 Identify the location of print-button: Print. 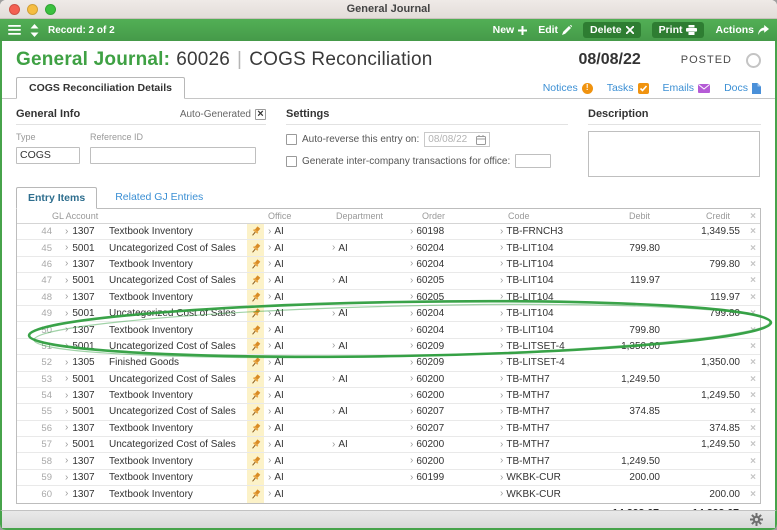
(678, 30).